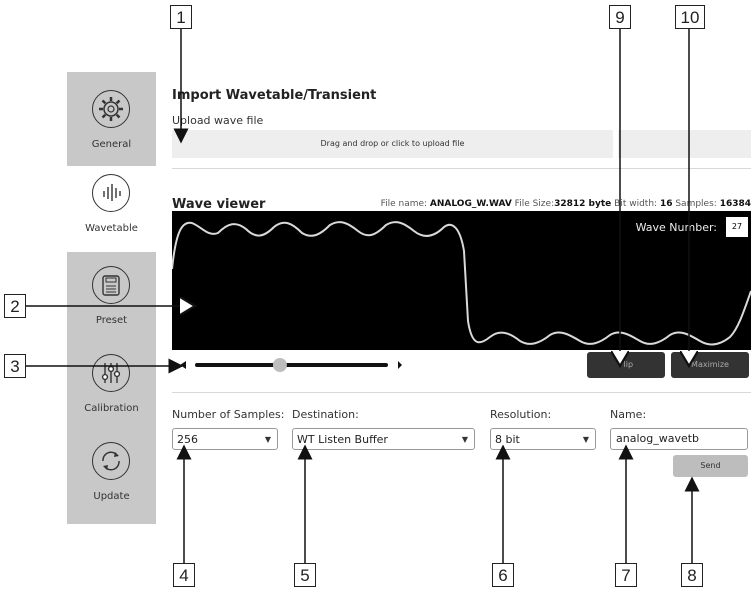 Image resolution: width=751 pixels, height=589 pixels. What do you see at coordinates (15, 306) in the screenshot?
I see `callout-2: 2` at bounding box center [15, 306].